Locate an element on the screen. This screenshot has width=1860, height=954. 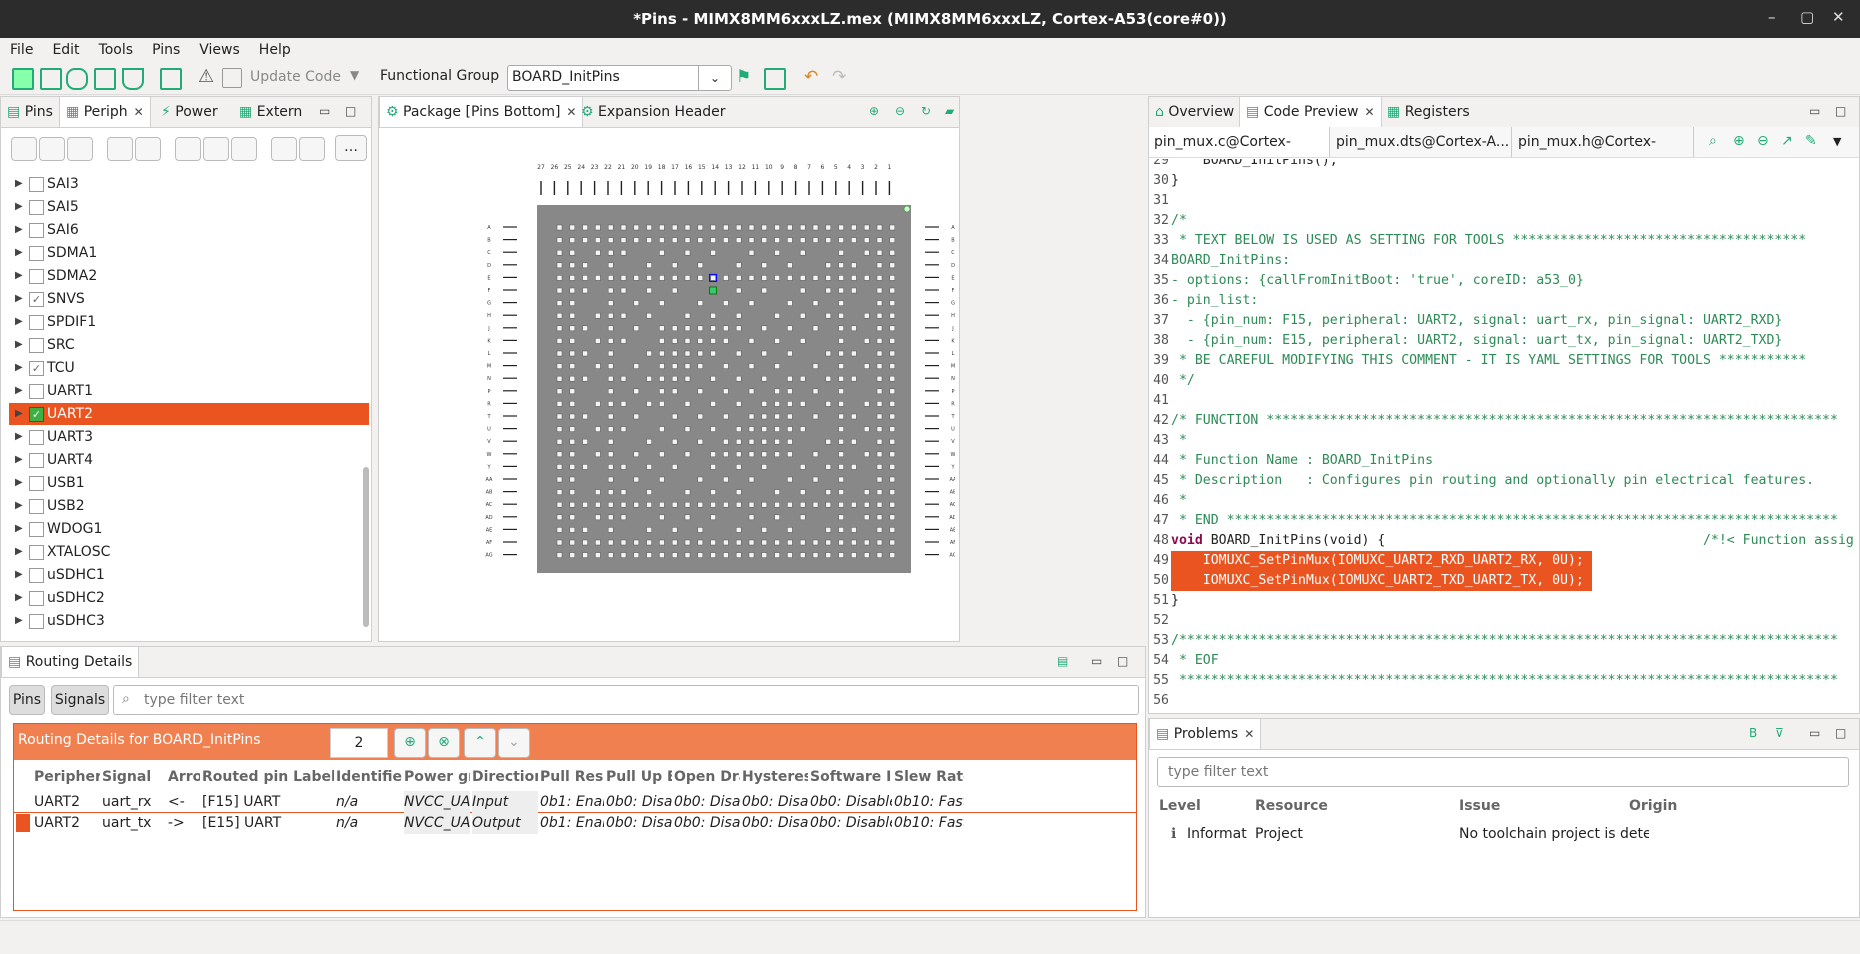
column-header: Pull Up Enable is located at coordinates (639, 777).